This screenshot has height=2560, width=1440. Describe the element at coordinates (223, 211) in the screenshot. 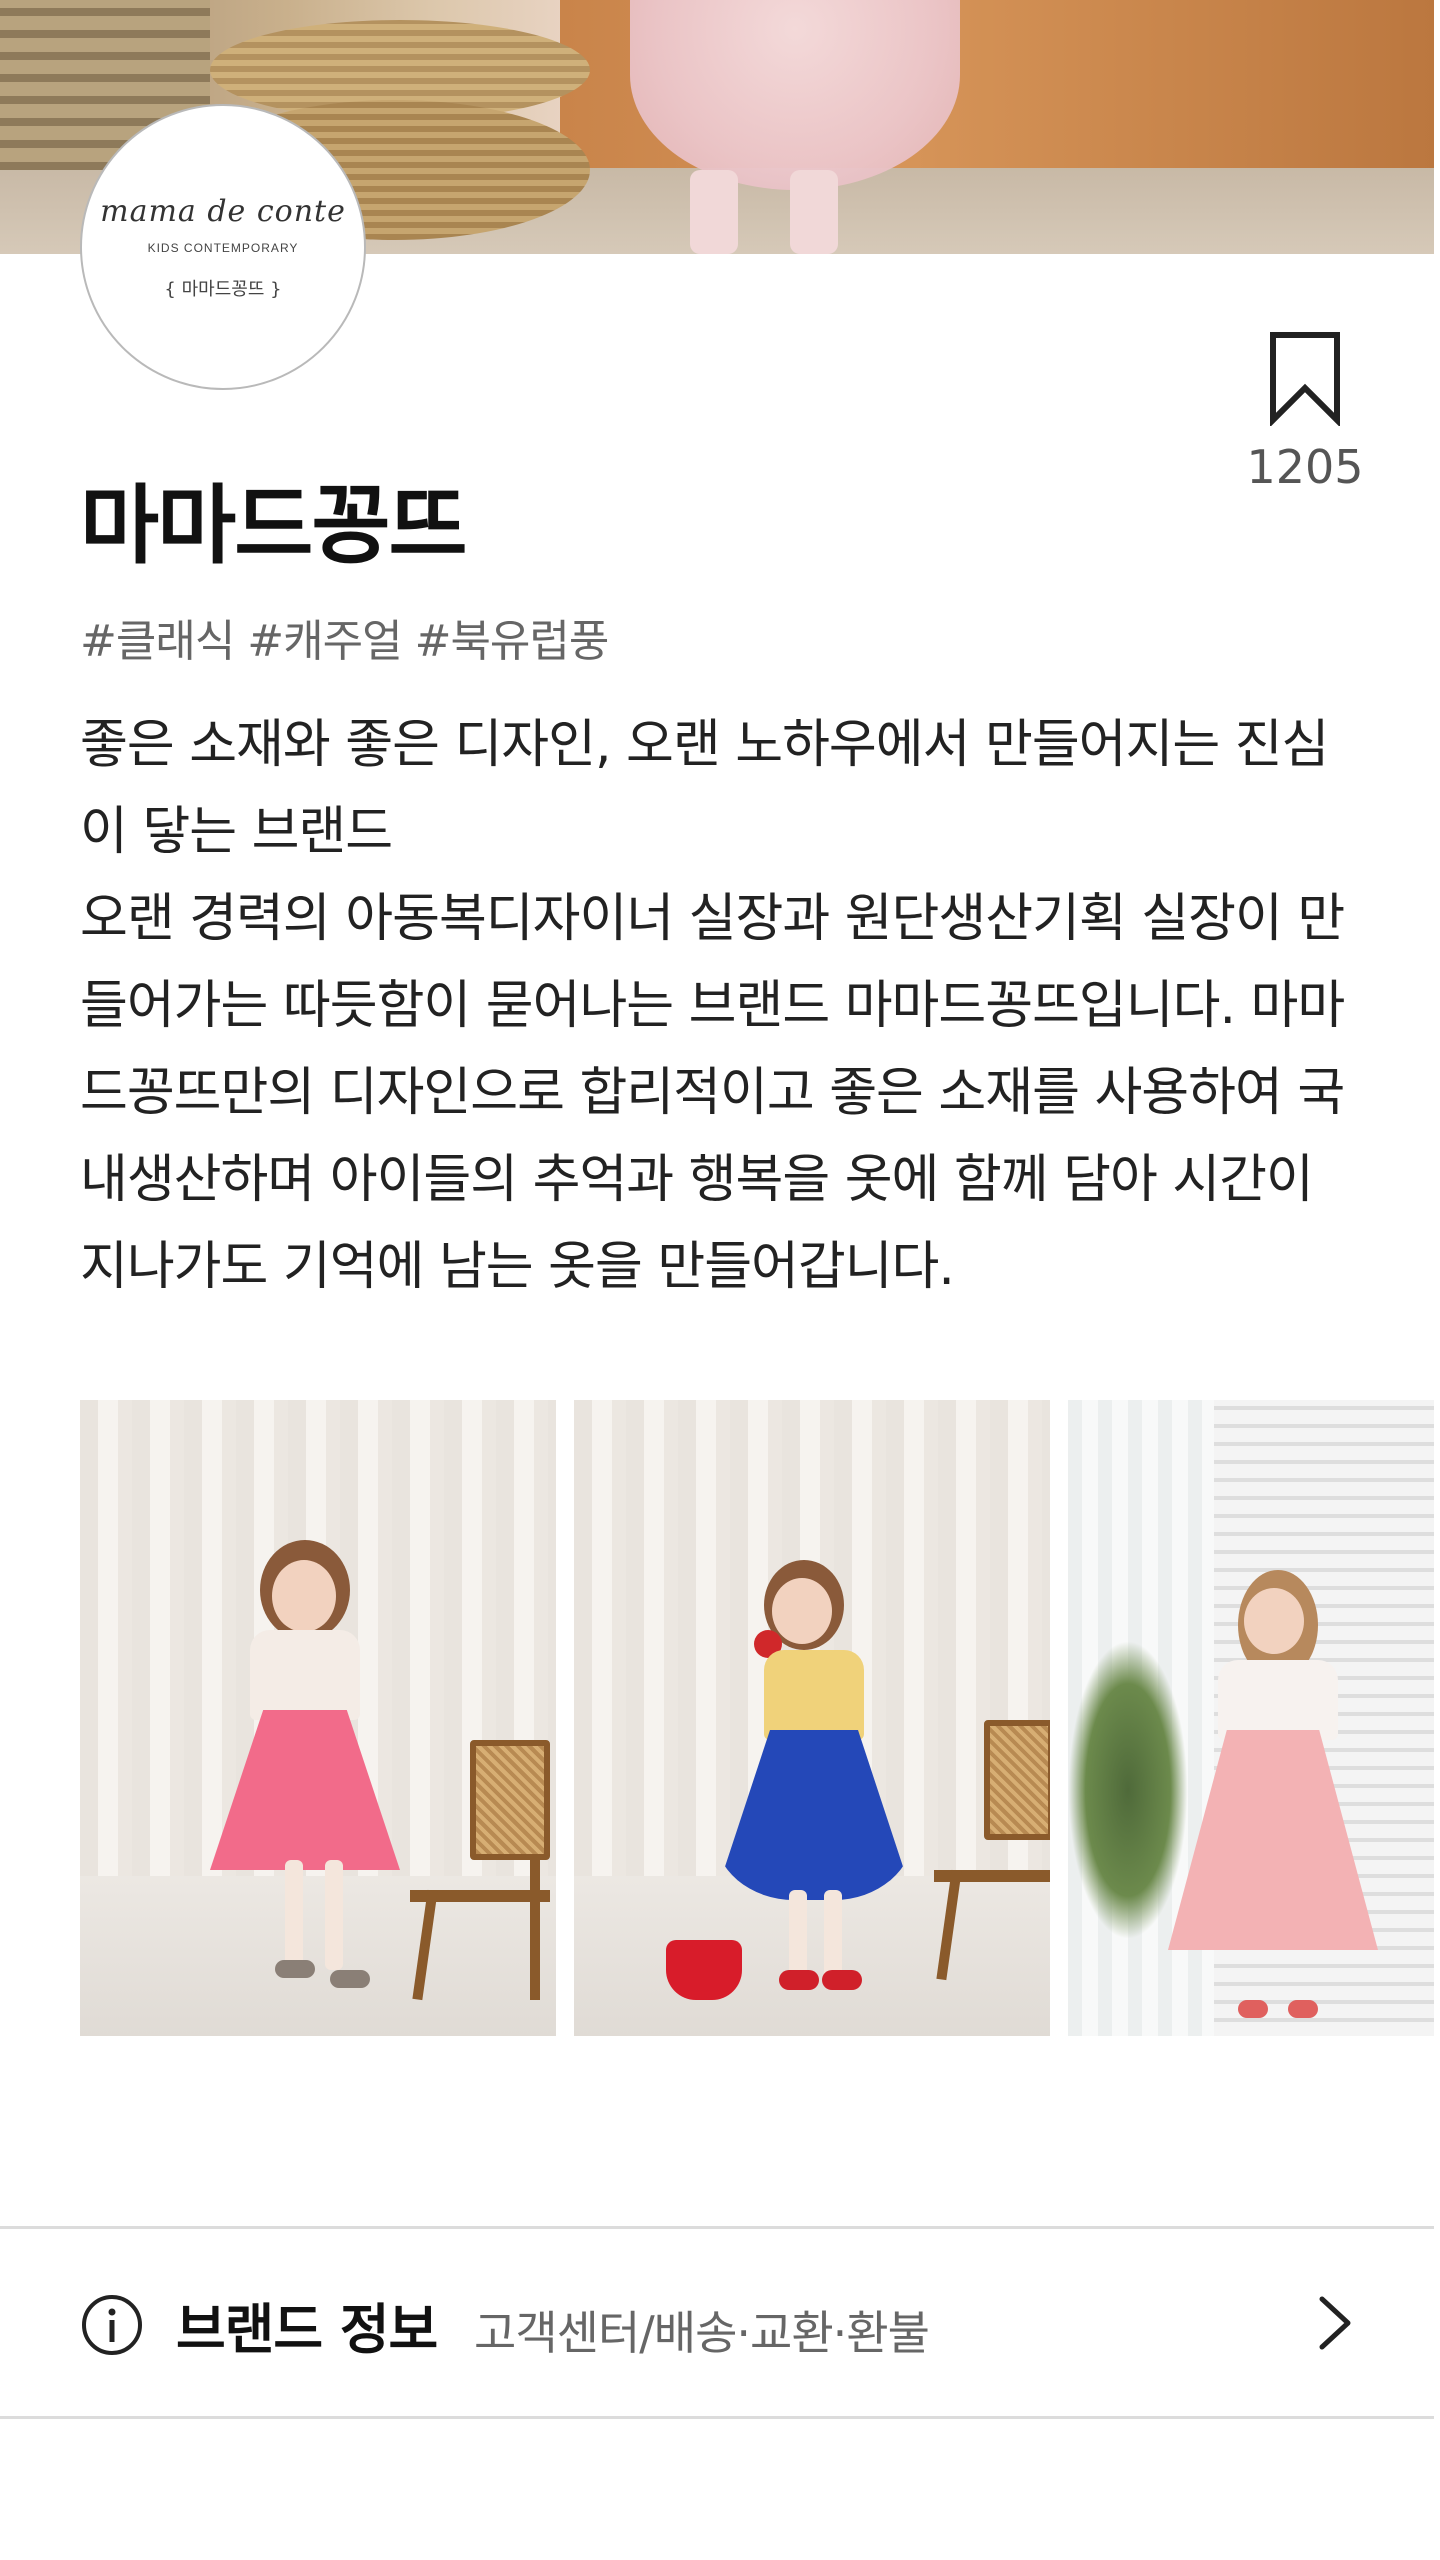

I see `logo-script-text: mama de conte` at that location.